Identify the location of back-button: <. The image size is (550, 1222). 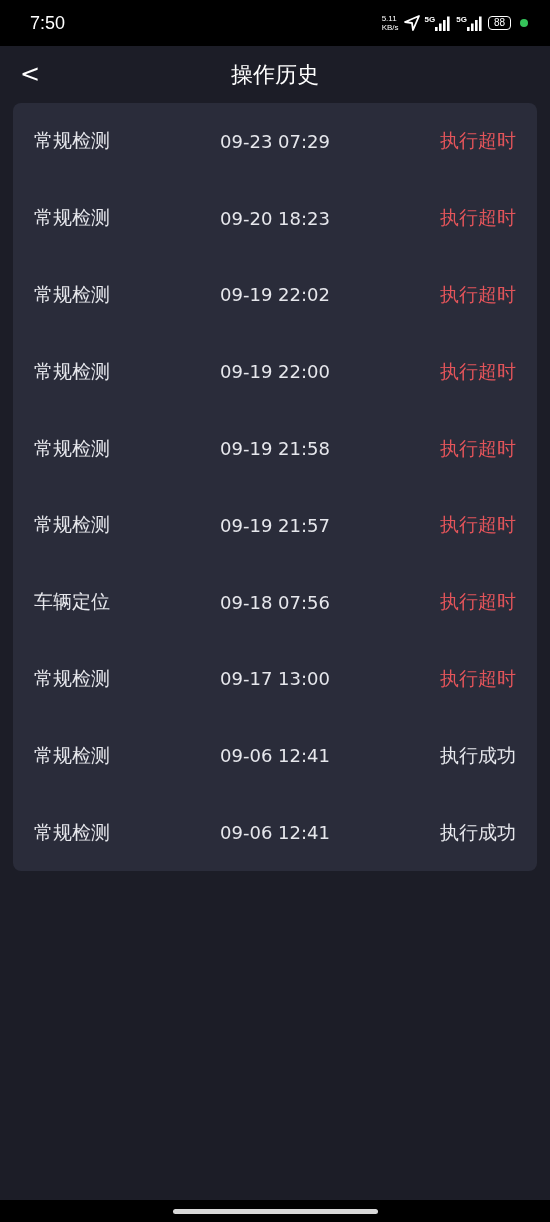
(30, 74).